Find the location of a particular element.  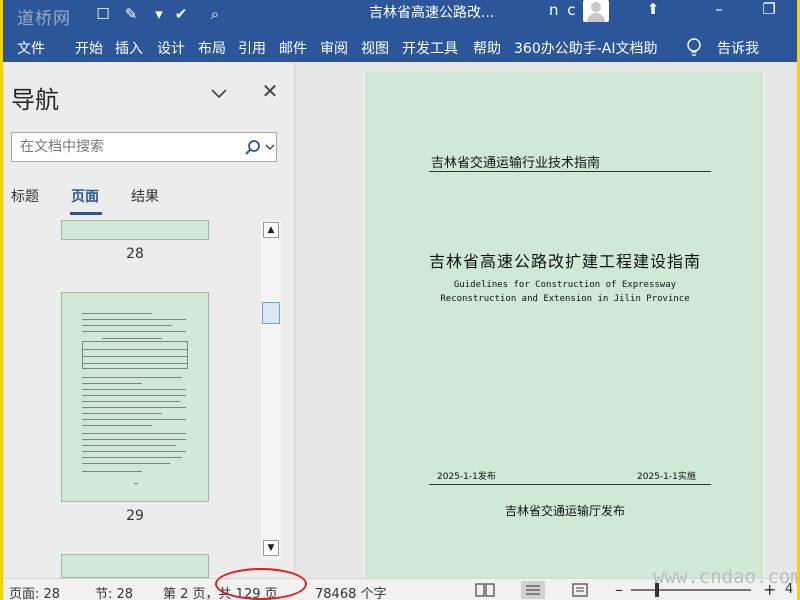

tell-me-box: 告诉我 is located at coordinates (738, 48).